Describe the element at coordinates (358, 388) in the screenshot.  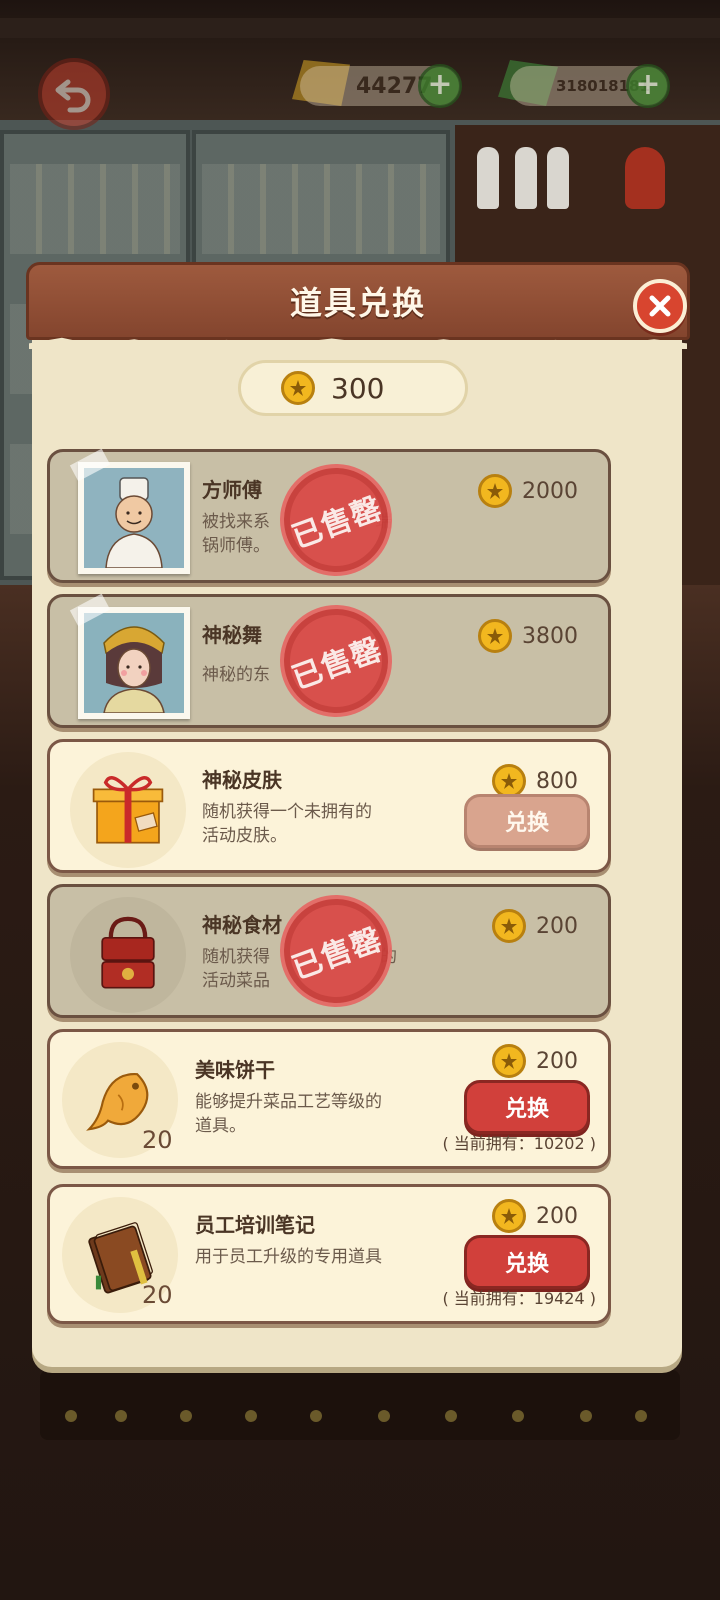
I see `balance-amount: 300` at that location.